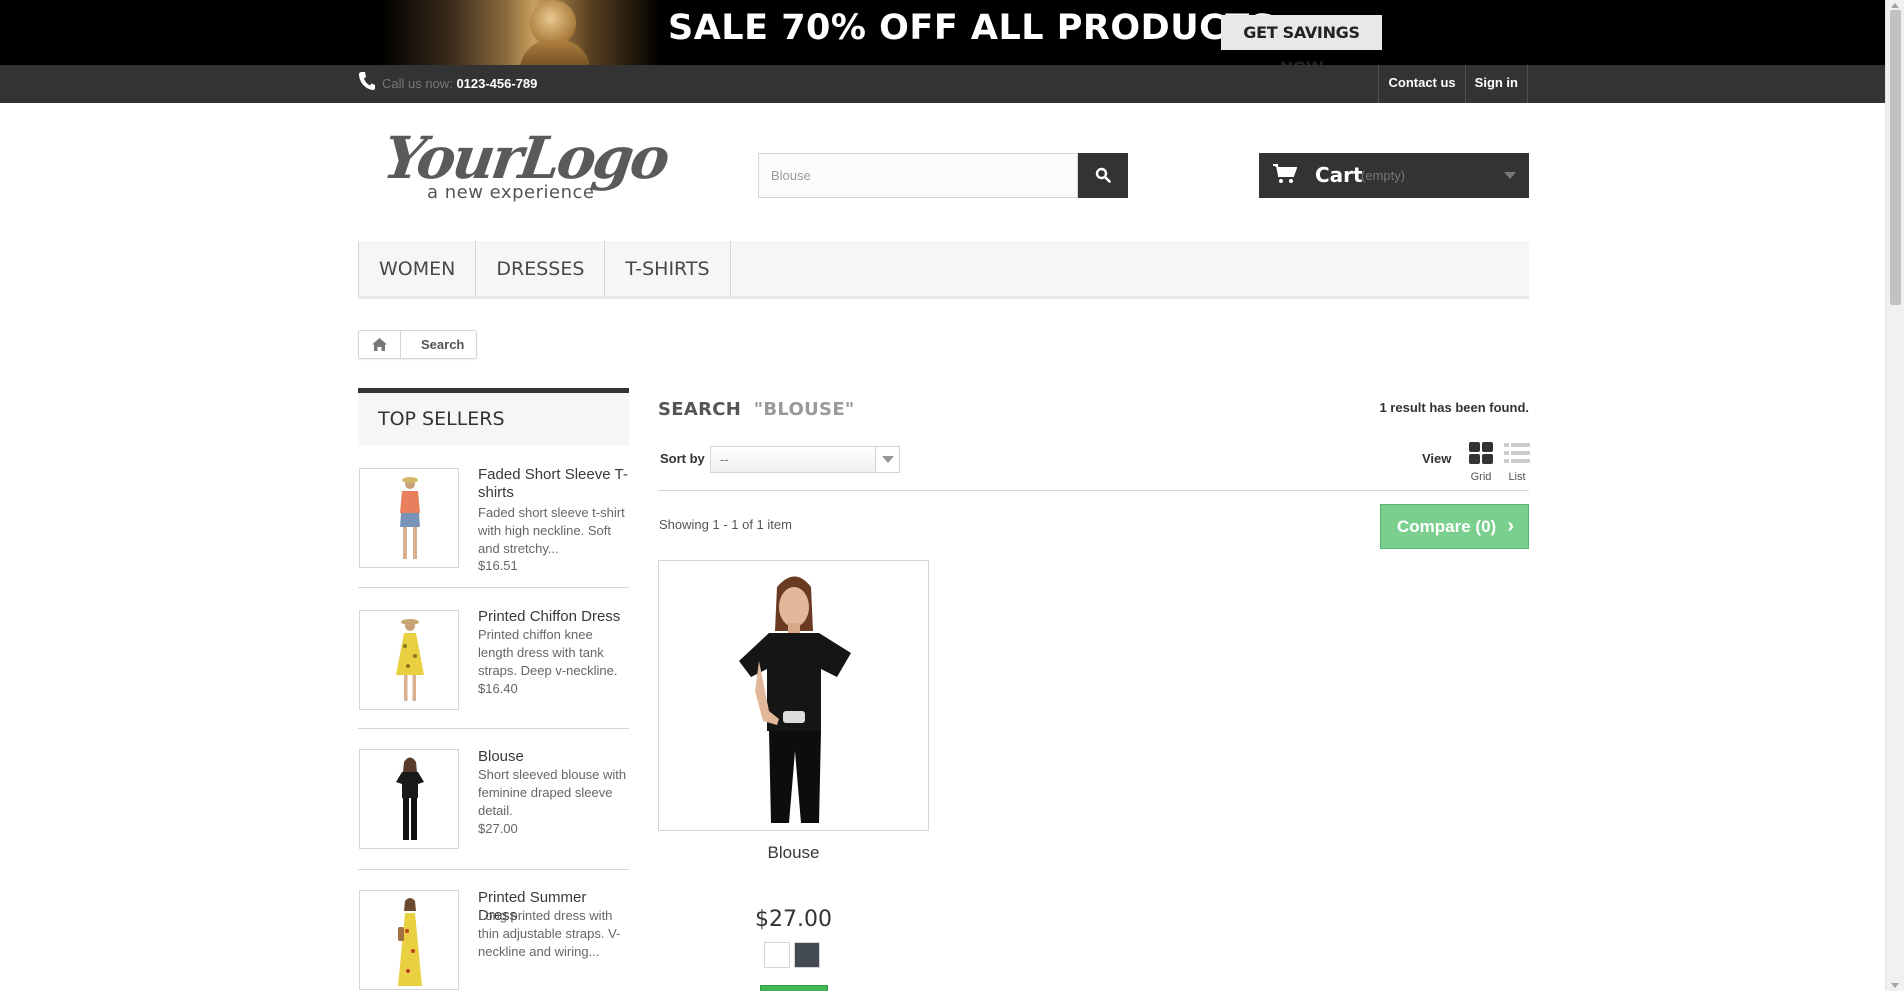 The image size is (1904, 991). Describe the element at coordinates (417, 268) in the screenshot. I see `menu-item-women: WOMEN` at that location.